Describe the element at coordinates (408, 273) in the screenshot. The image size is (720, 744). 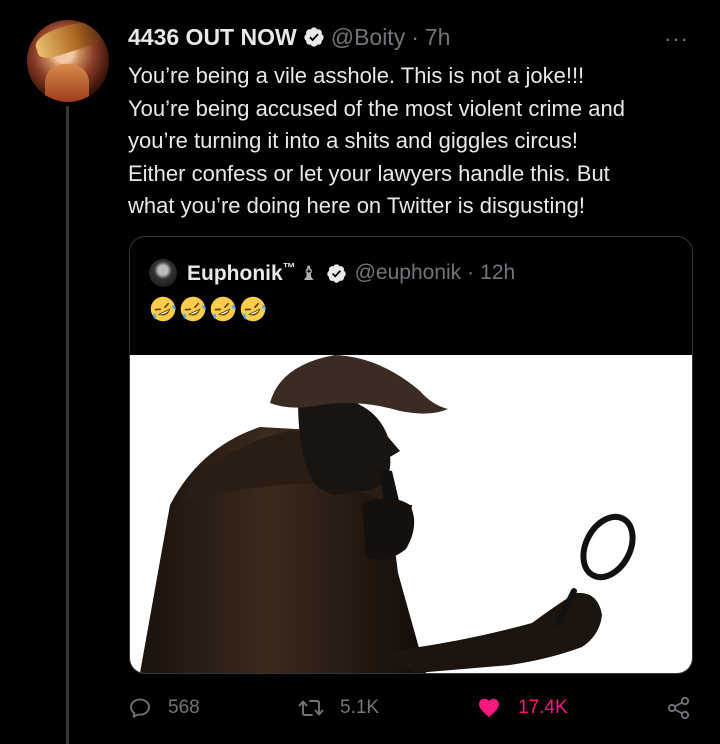
I see `quoted-handle: @euphonik` at that location.